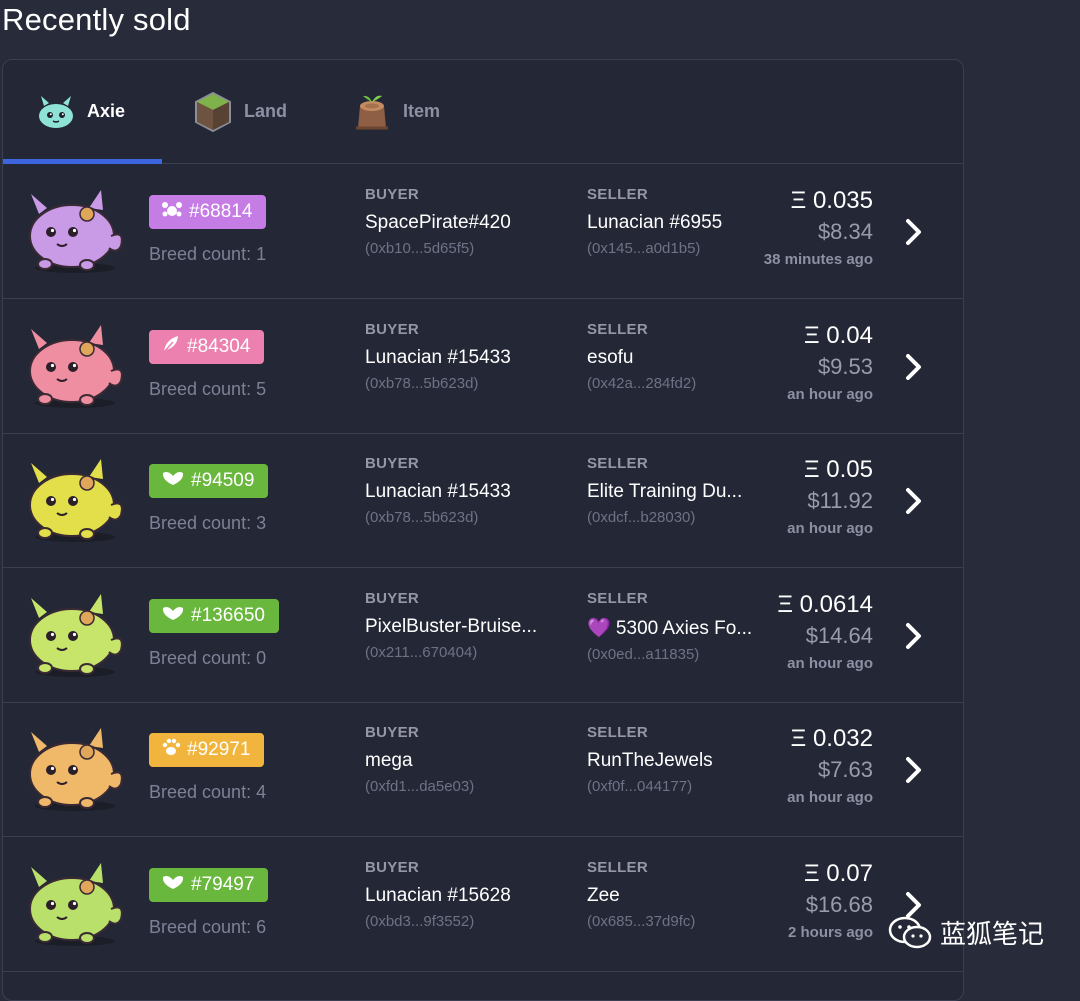  I want to click on item-tab-icon, so click(372, 112).